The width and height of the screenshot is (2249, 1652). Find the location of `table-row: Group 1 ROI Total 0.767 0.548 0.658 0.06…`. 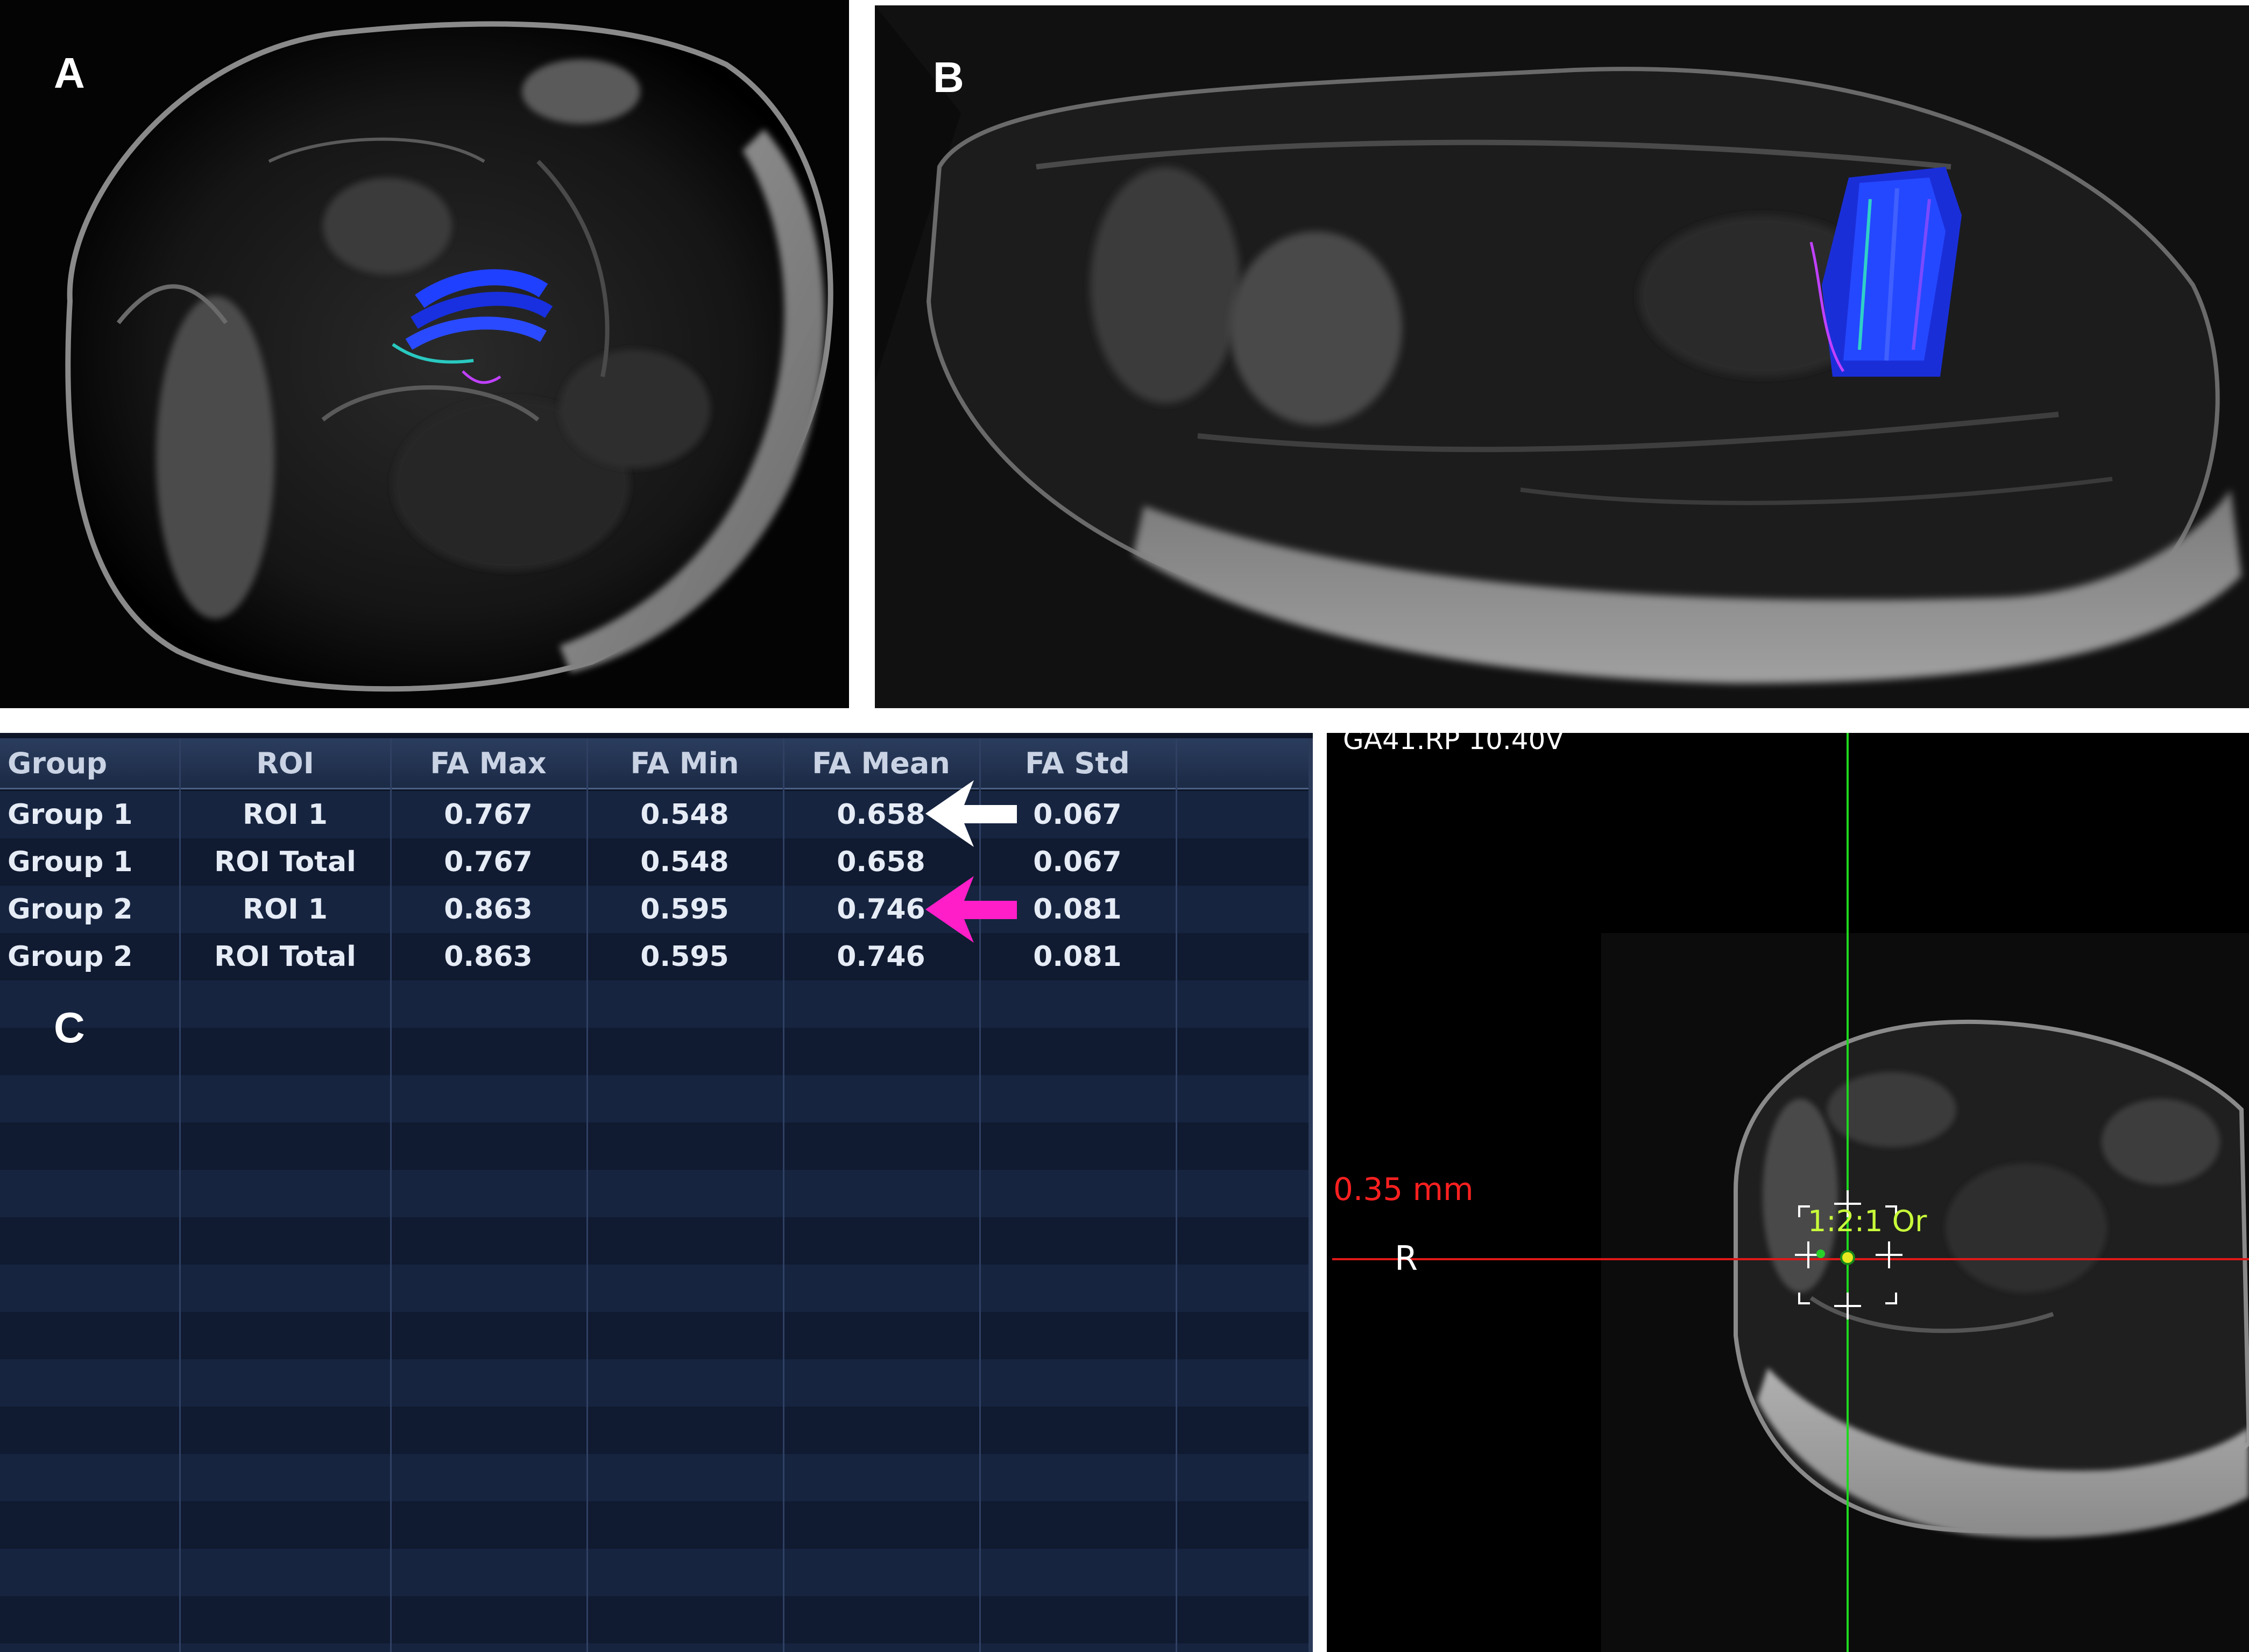

table-row: Group 1 ROI Total 0.767 0.548 0.658 0.06… is located at coordinates (656, 862).